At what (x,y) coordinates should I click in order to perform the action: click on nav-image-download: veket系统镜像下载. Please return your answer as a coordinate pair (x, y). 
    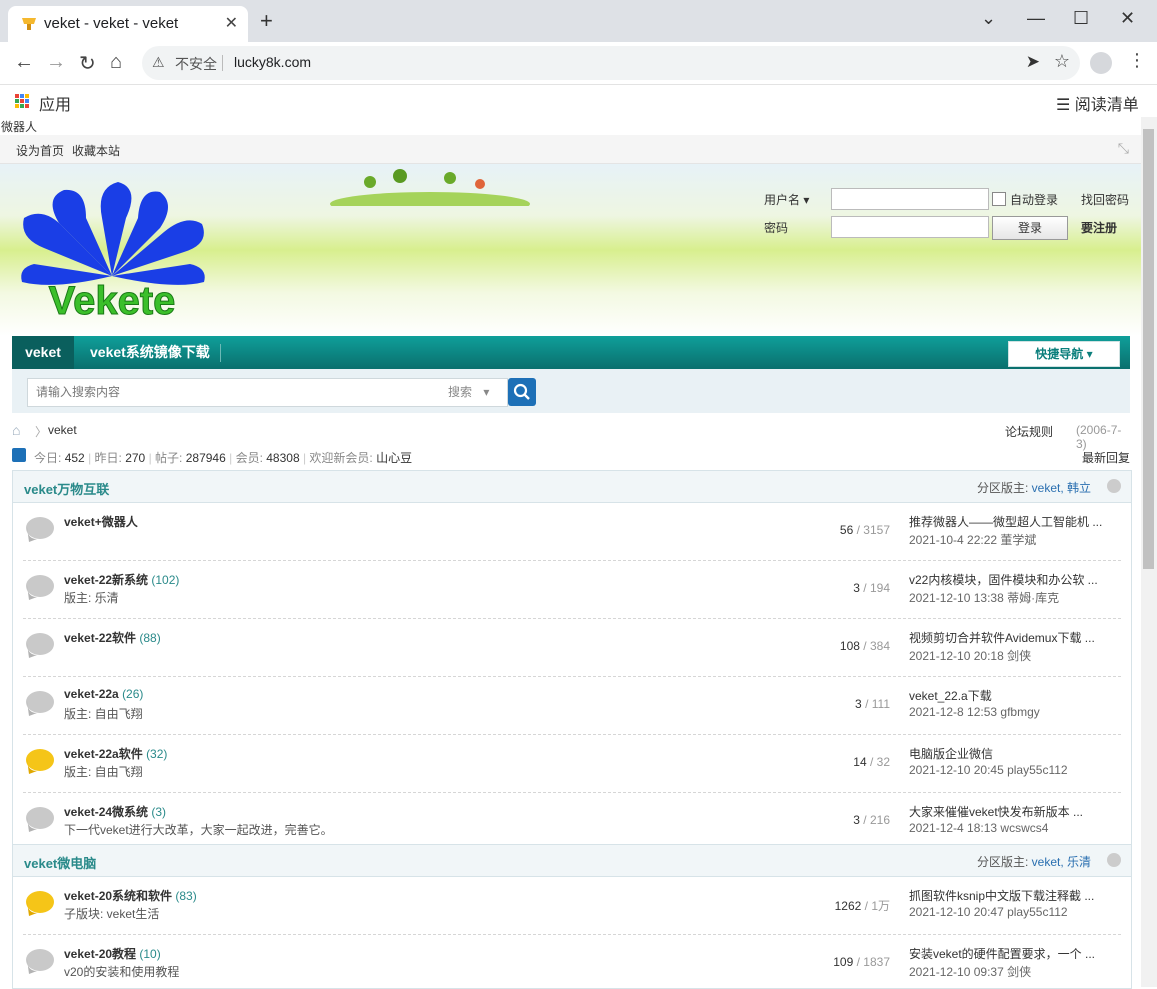
    Looking at the image, I should click on (150, 352).